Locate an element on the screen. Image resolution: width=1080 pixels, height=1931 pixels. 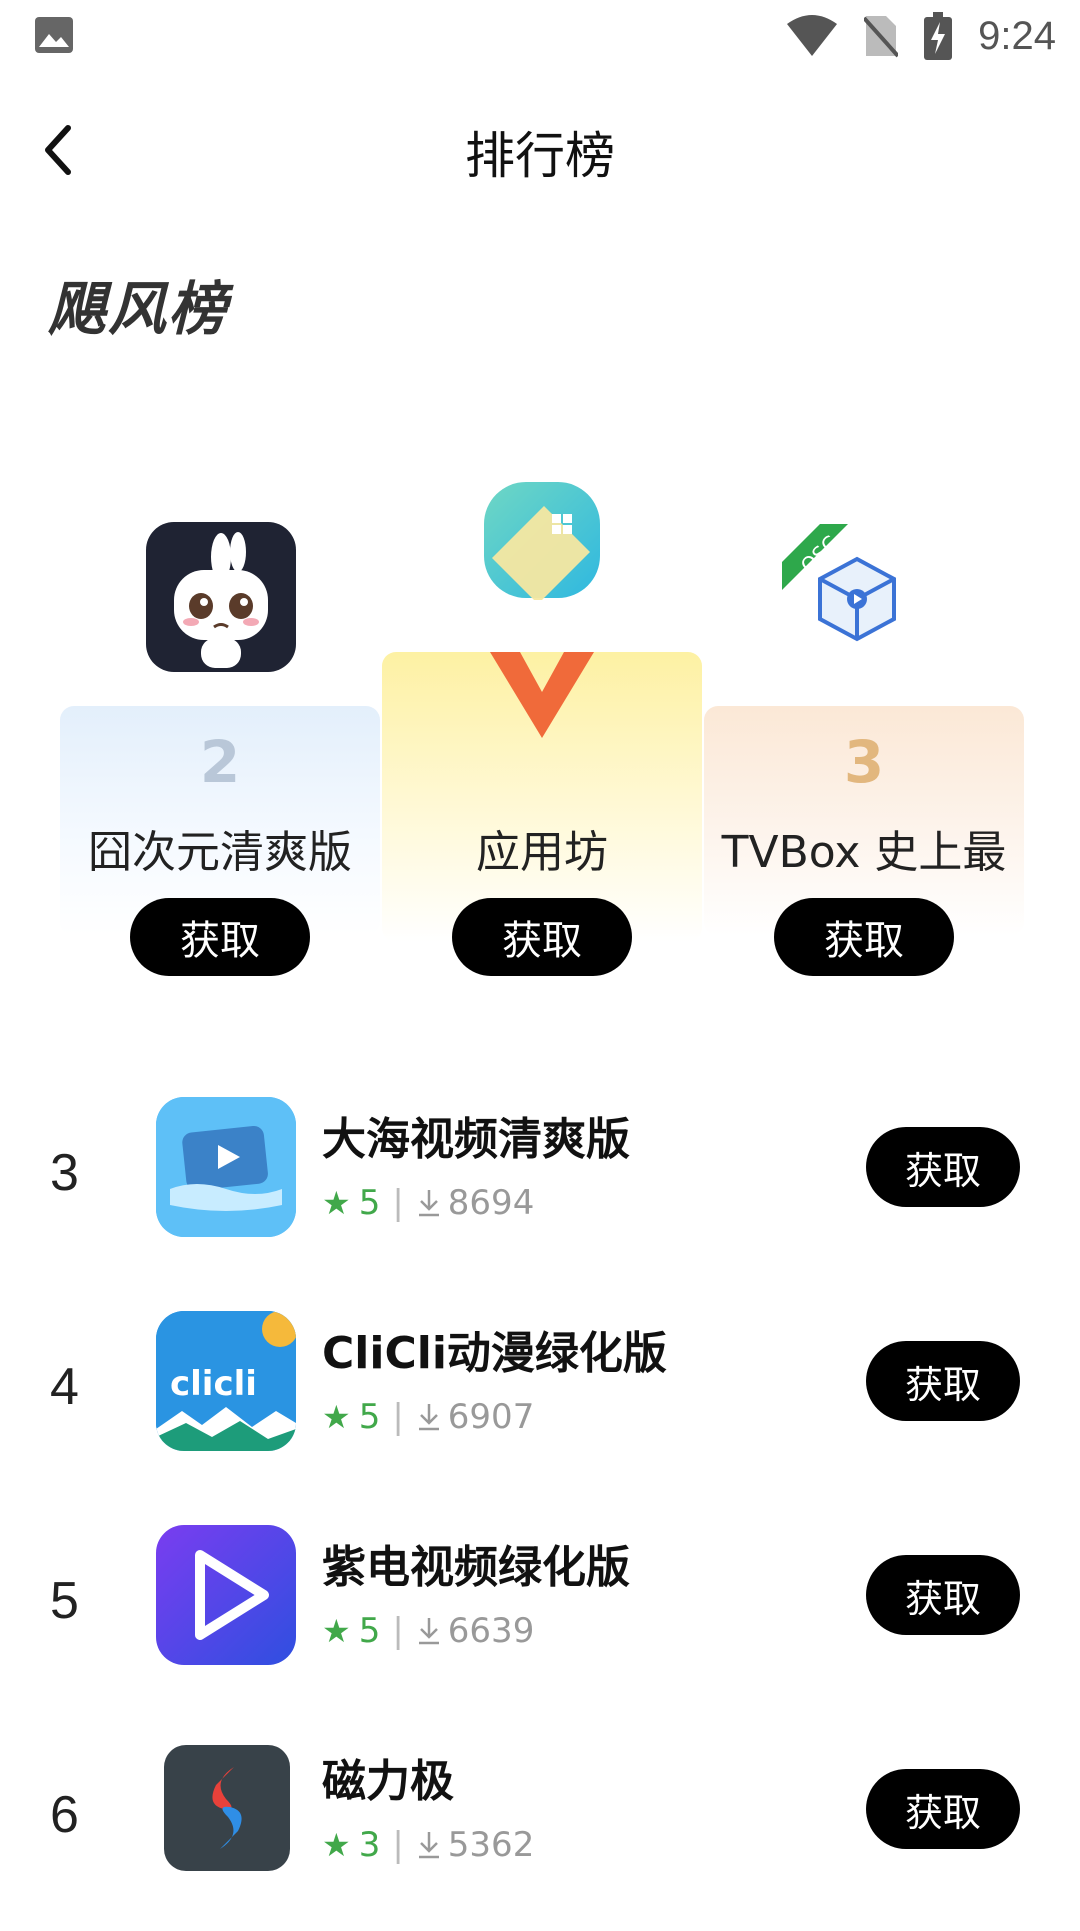
ocean-video-icon is located at coordinates (226, 1167).